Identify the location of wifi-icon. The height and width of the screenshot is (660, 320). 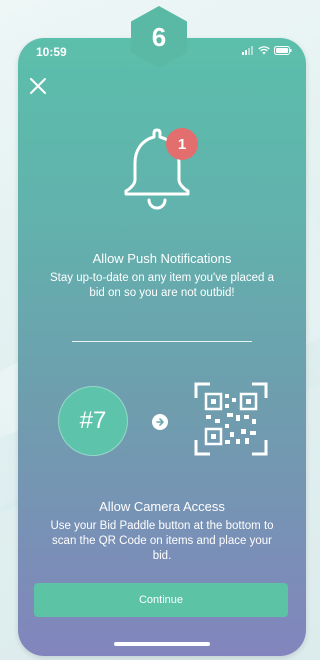
(264, 50).